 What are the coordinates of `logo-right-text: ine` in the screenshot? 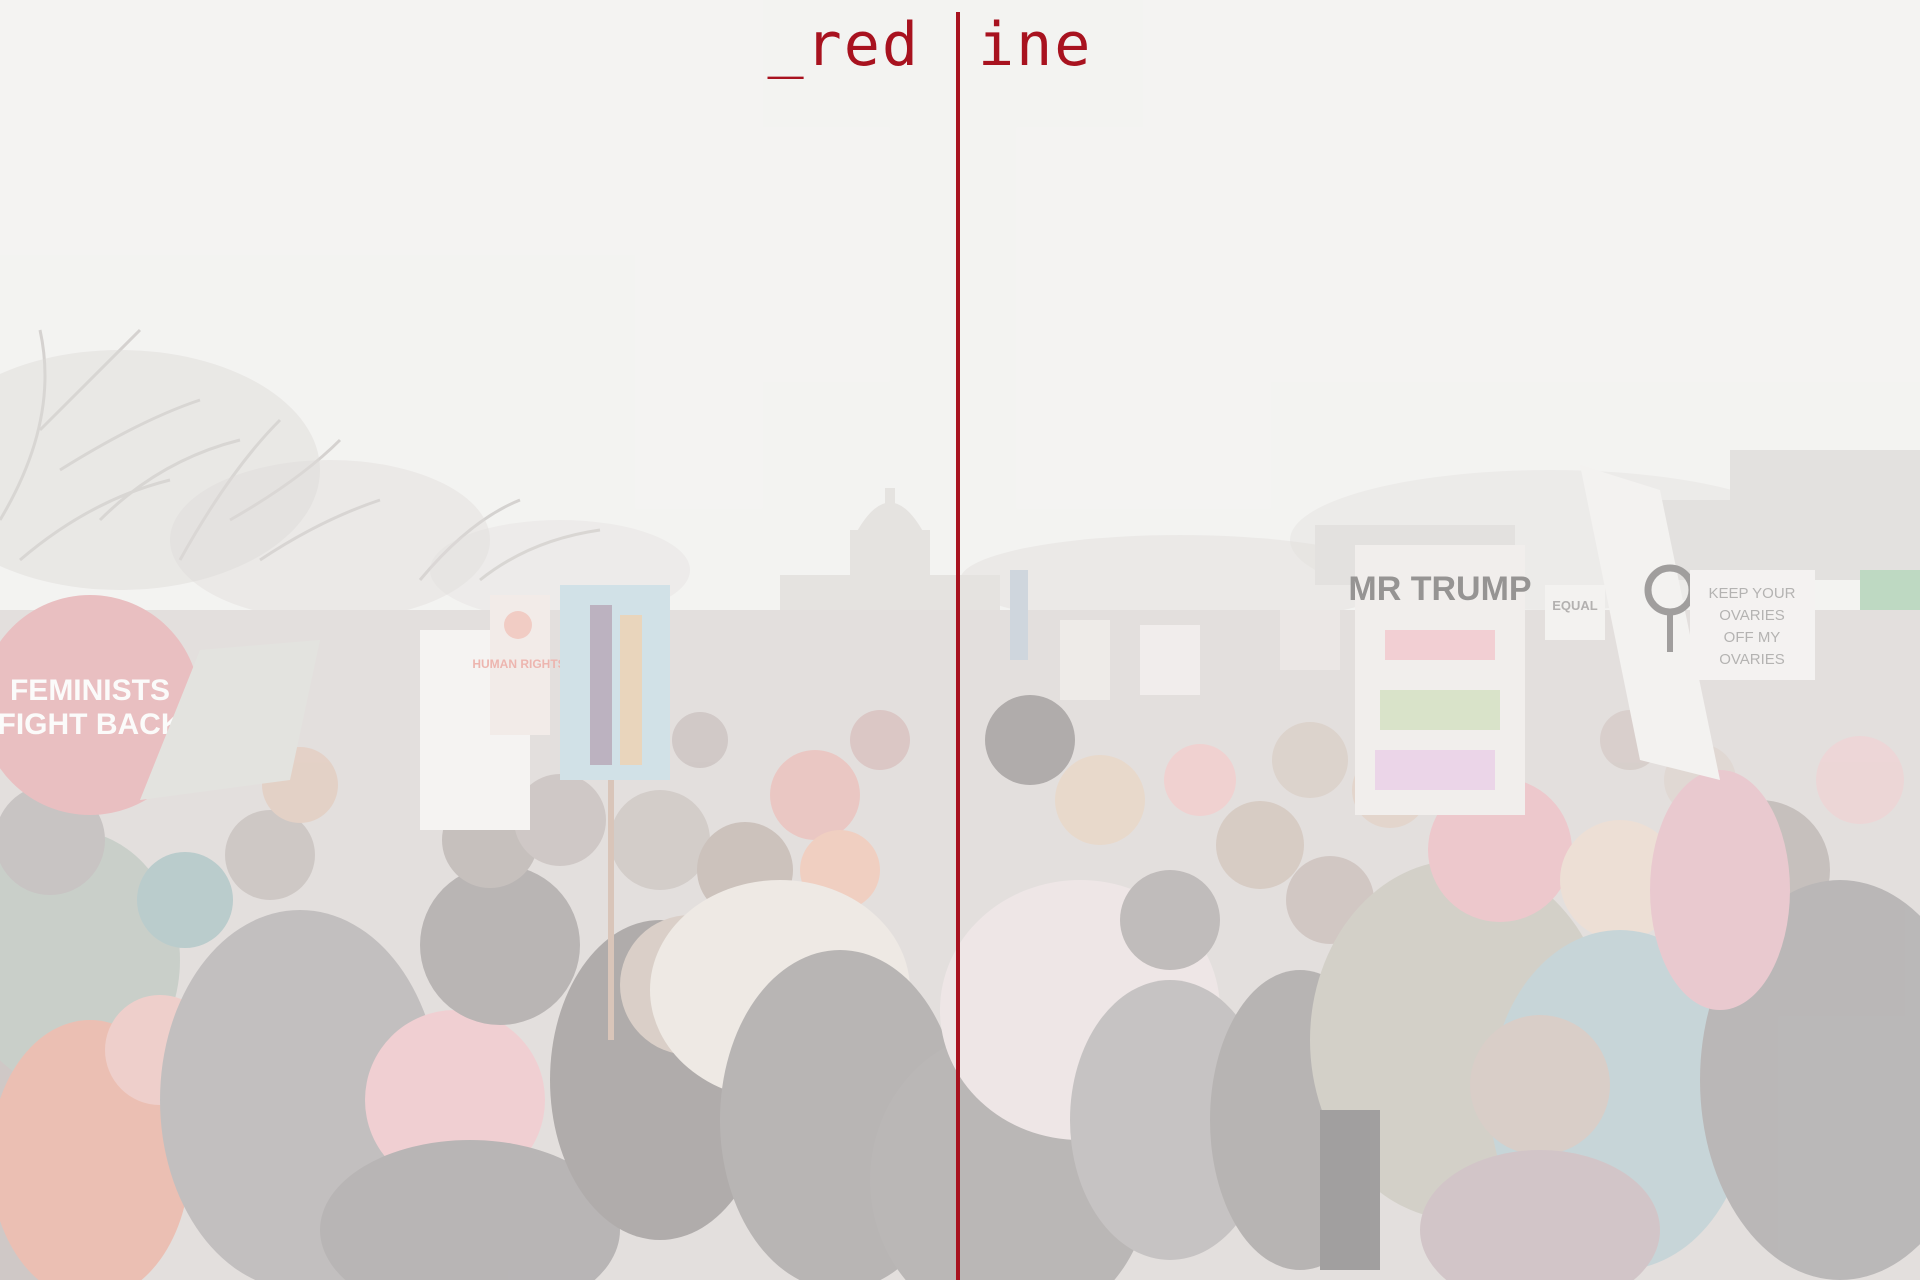 It's located at (1035, 45).